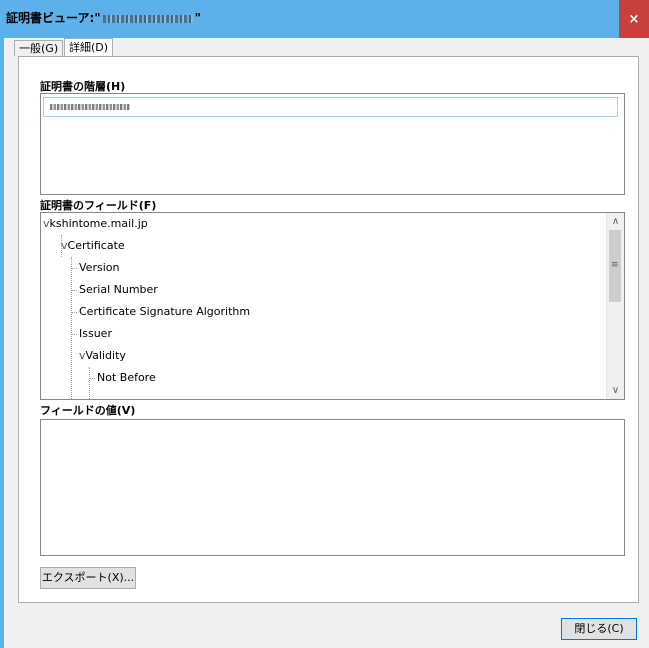 This screenshot has width=649, height=648. Describe the element at coordinates (53, 18) in the screenshot. I see `window-title-prefix: 証明書ビューア:"` at that location.